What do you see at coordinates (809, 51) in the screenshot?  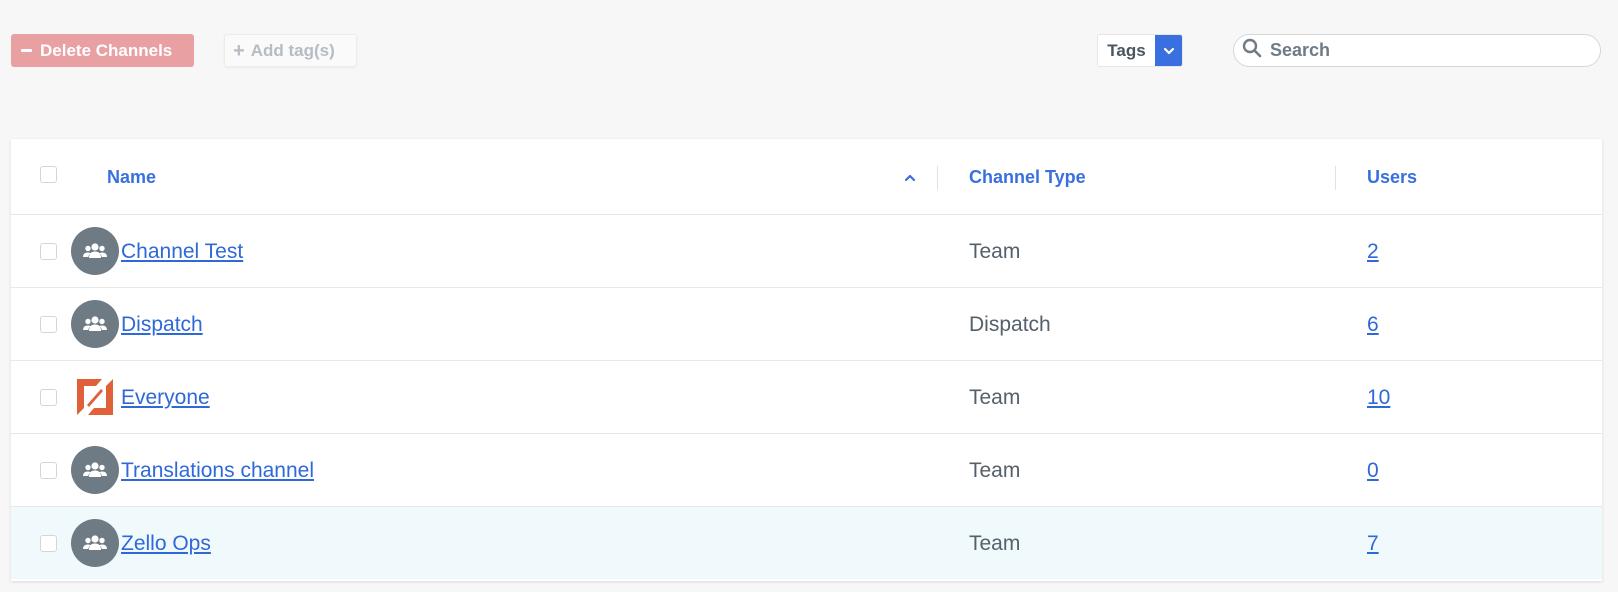 I see `toolbar: Delete Channels + Add tag(s) Tags` at bounding box center [809, 51].